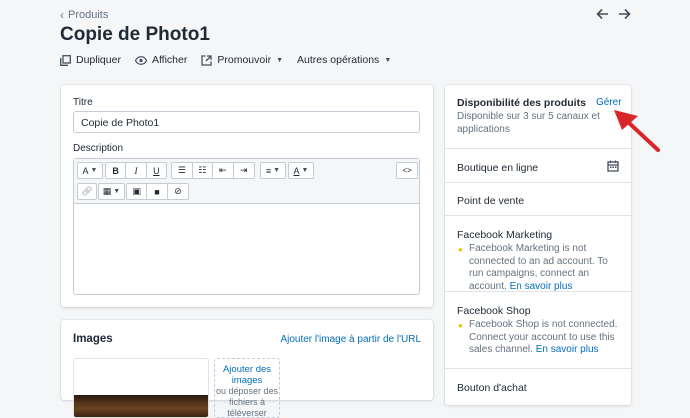 This screenshot has height=418, width=690. Describe the element at coordinates (65, 60) in the screenshot. I see `duplicate-icon` at that location.